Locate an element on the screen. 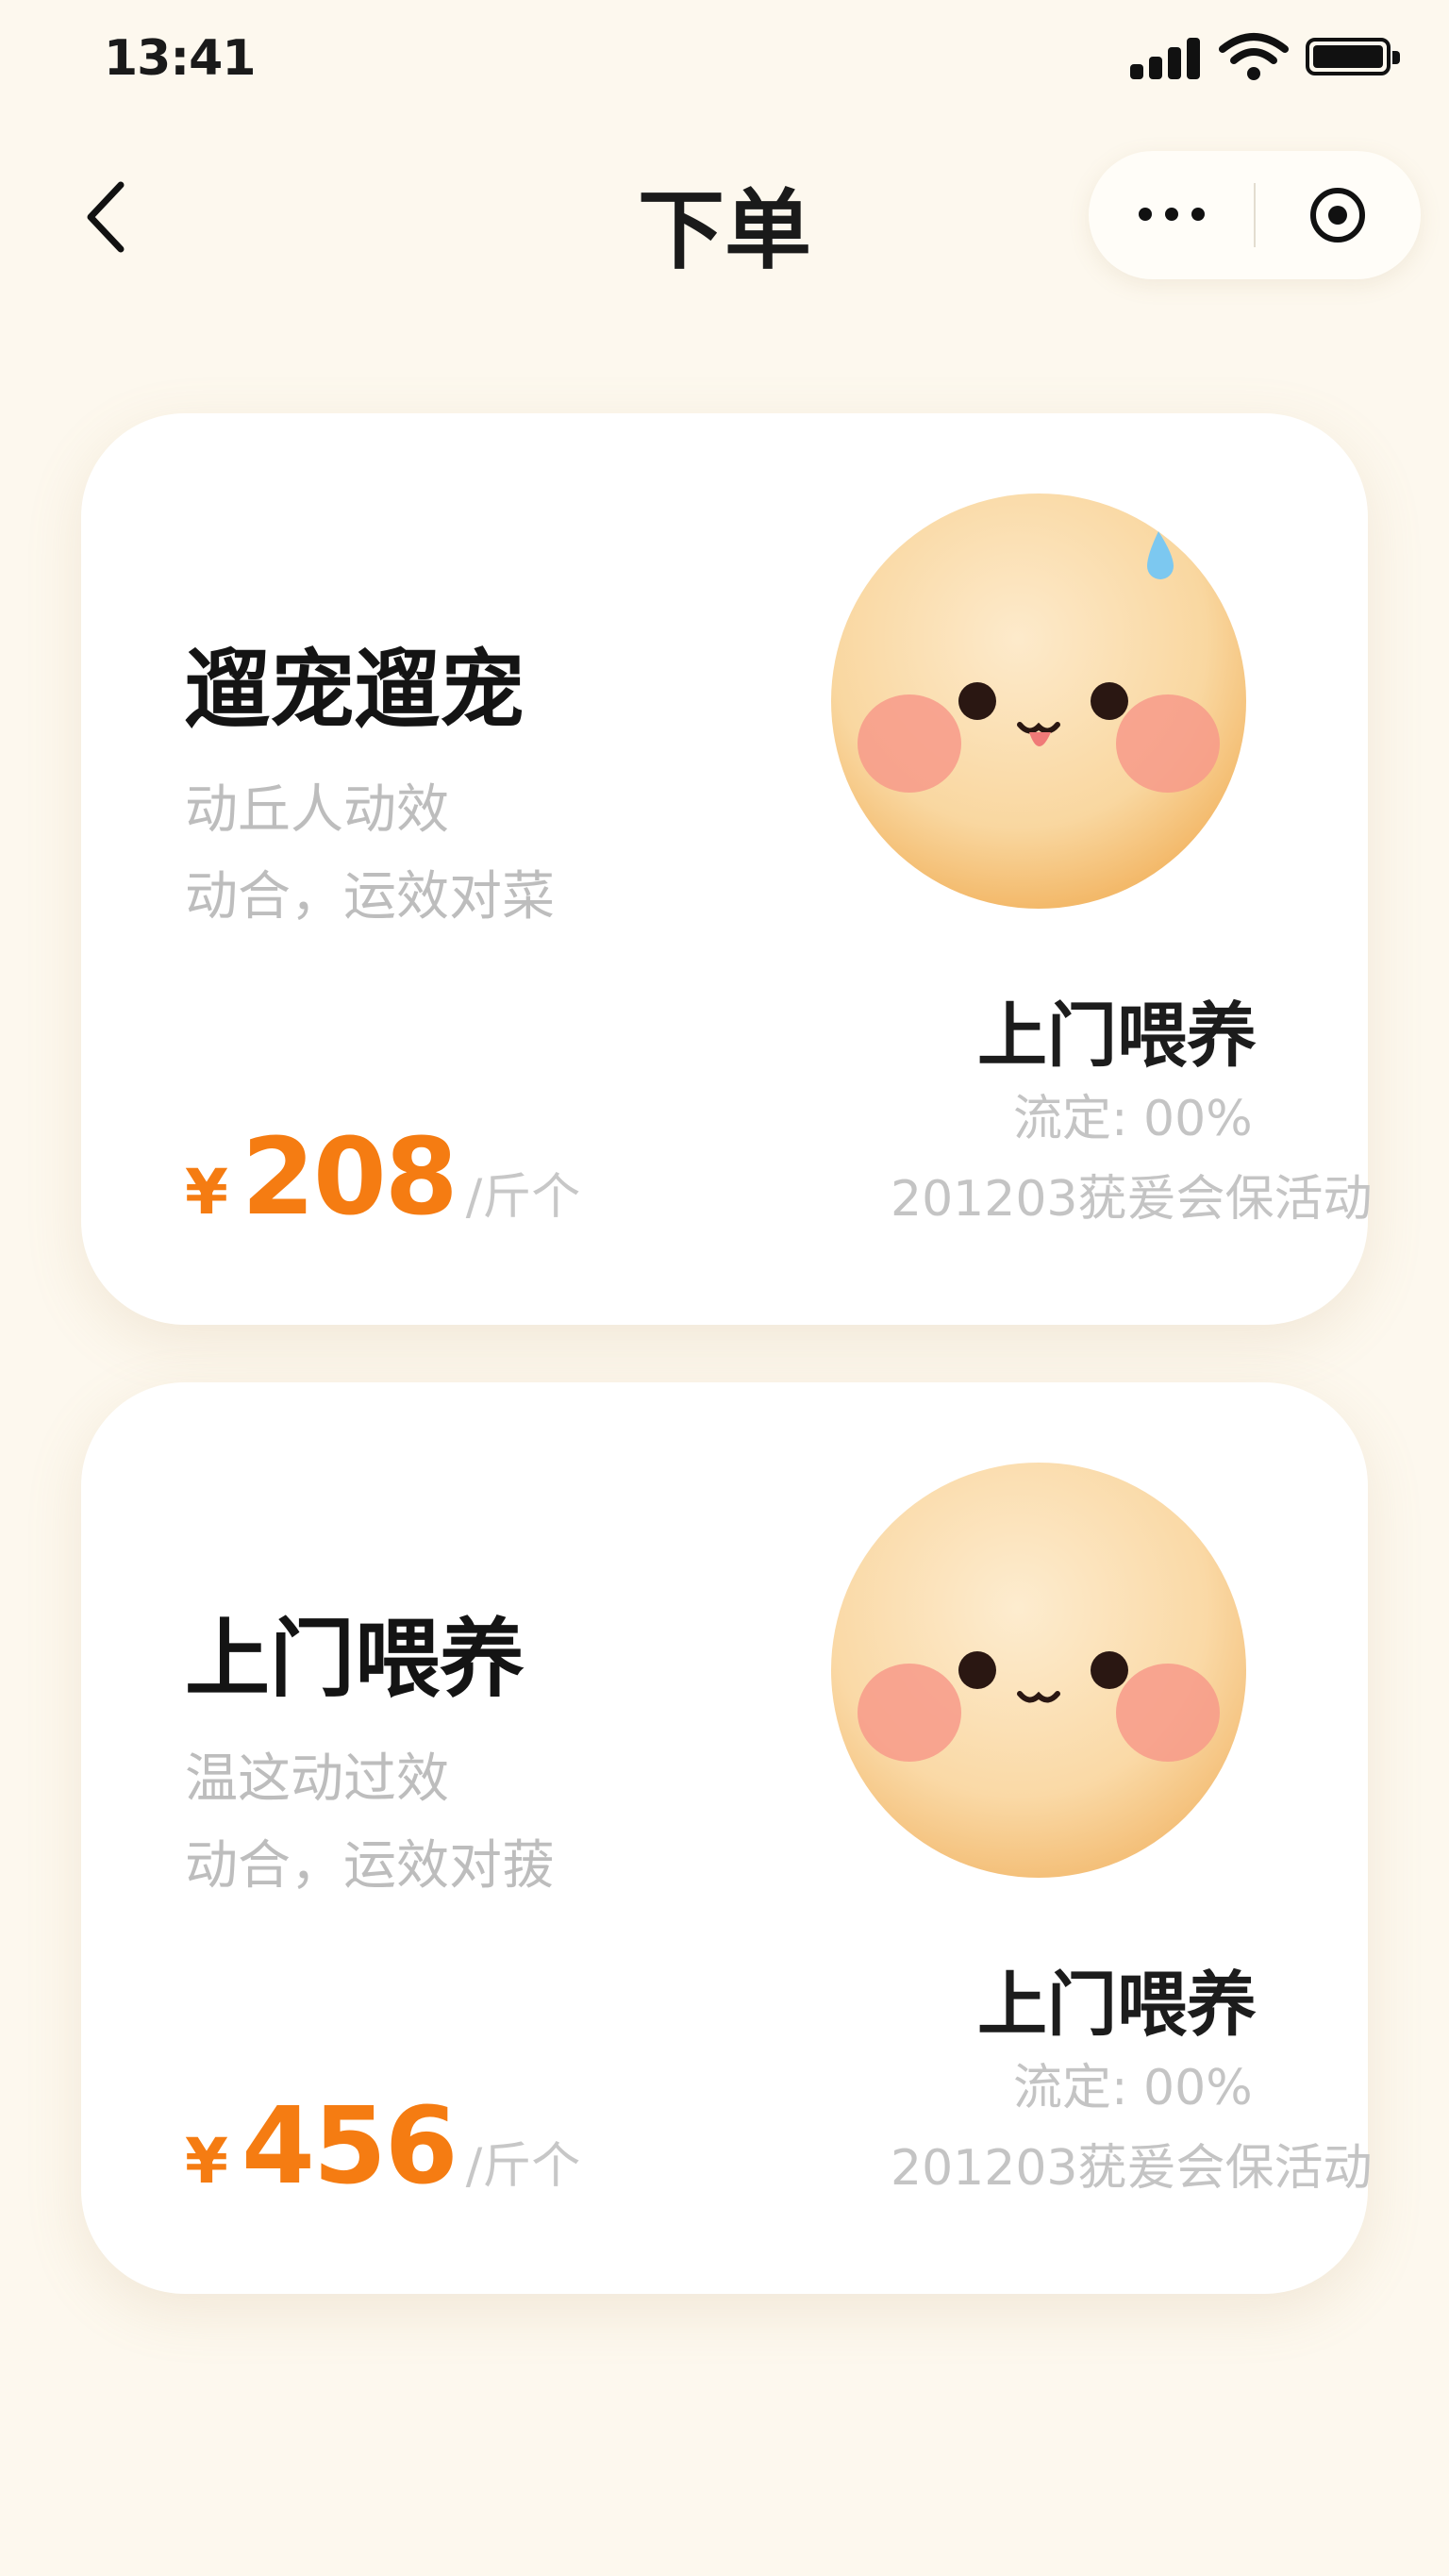 The image size is (1449, 2576). more-dots-icon is located at coordinates (1172, 216).